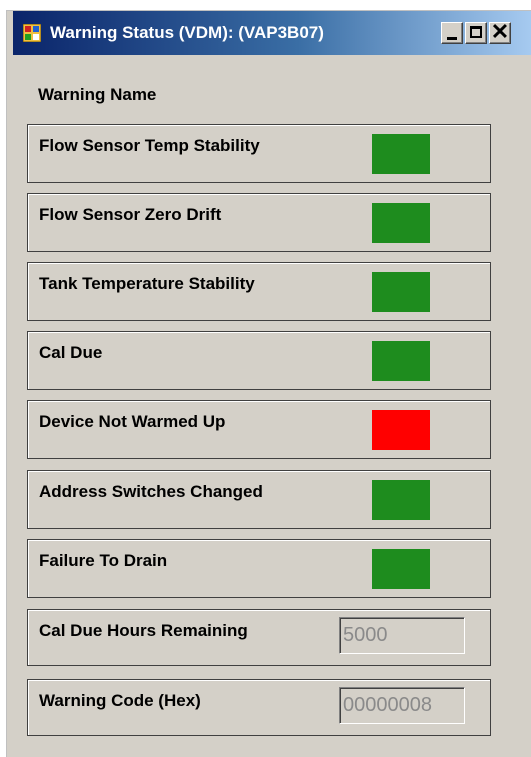  I want to click on warning-row-flow-sensor-temp-stability: Flow Sensor Temp Stability, so click(259, 153).